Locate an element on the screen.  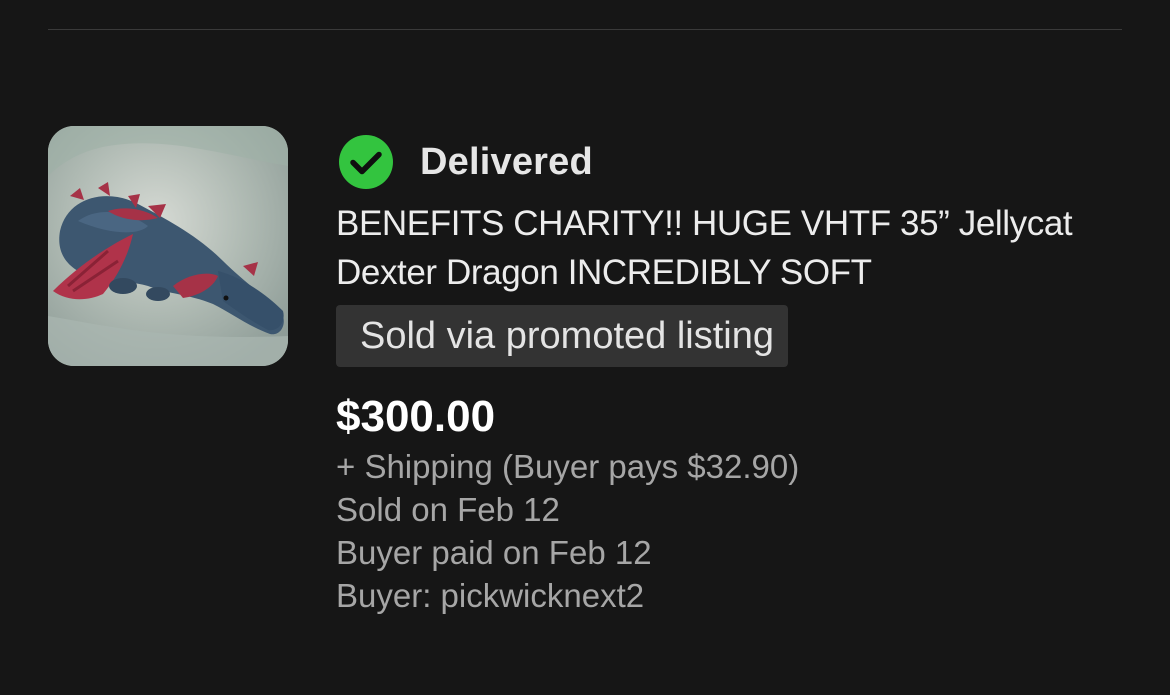
section-divider is located at coordinates (585, 29).